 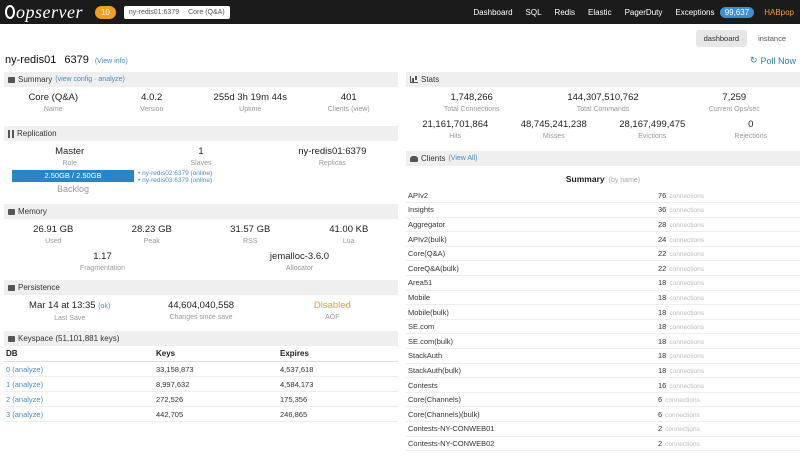 I want to click on stat-label: Fragmentation, so click(x=102, y=268).